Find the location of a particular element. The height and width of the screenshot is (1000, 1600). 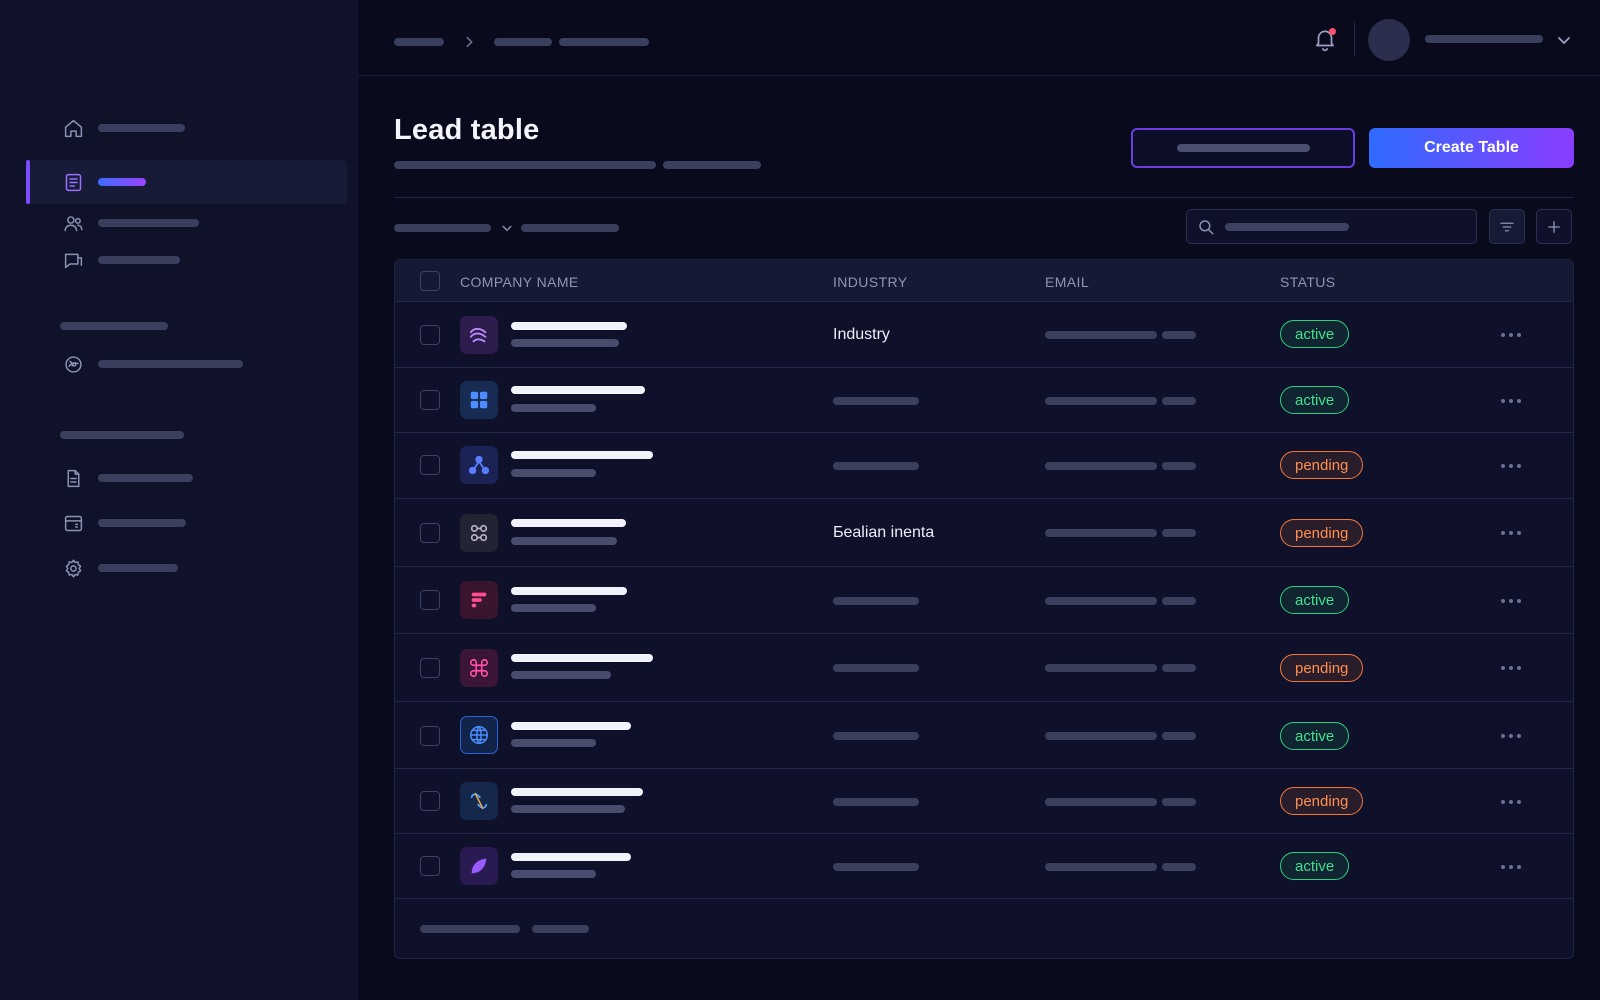

add-button is located at coordinates (1554, 226).